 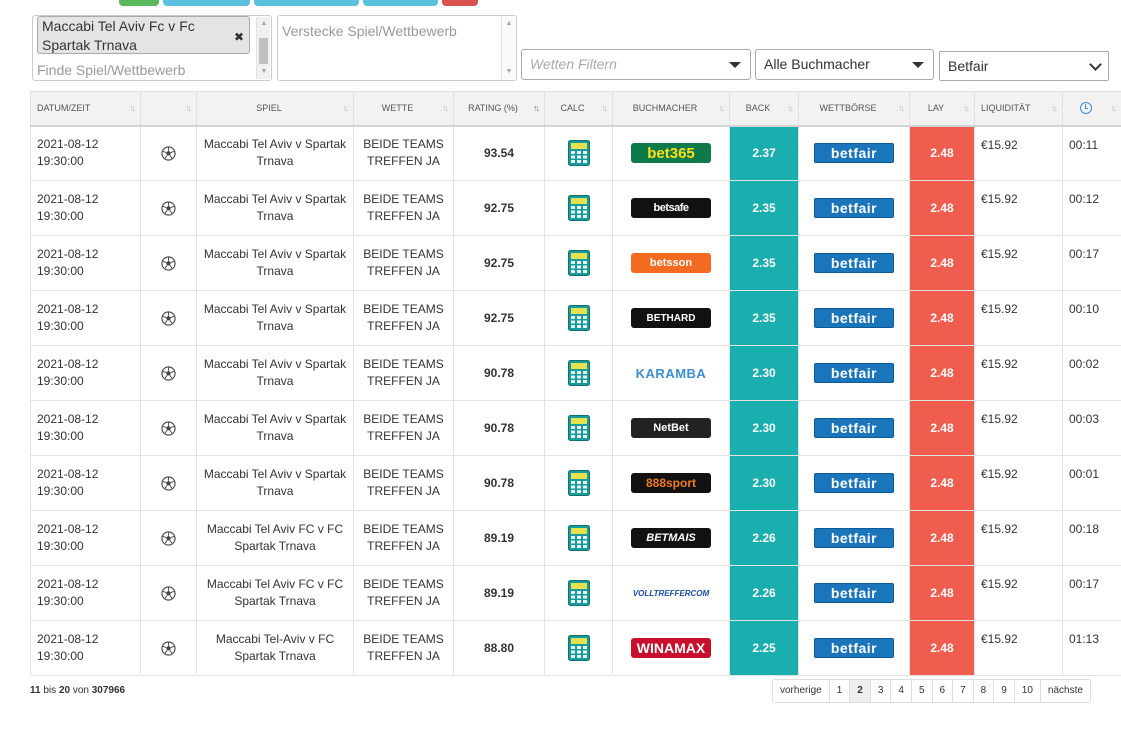 I want to click on cell-liquidity: €15.92, so click(x=1018, y=318).